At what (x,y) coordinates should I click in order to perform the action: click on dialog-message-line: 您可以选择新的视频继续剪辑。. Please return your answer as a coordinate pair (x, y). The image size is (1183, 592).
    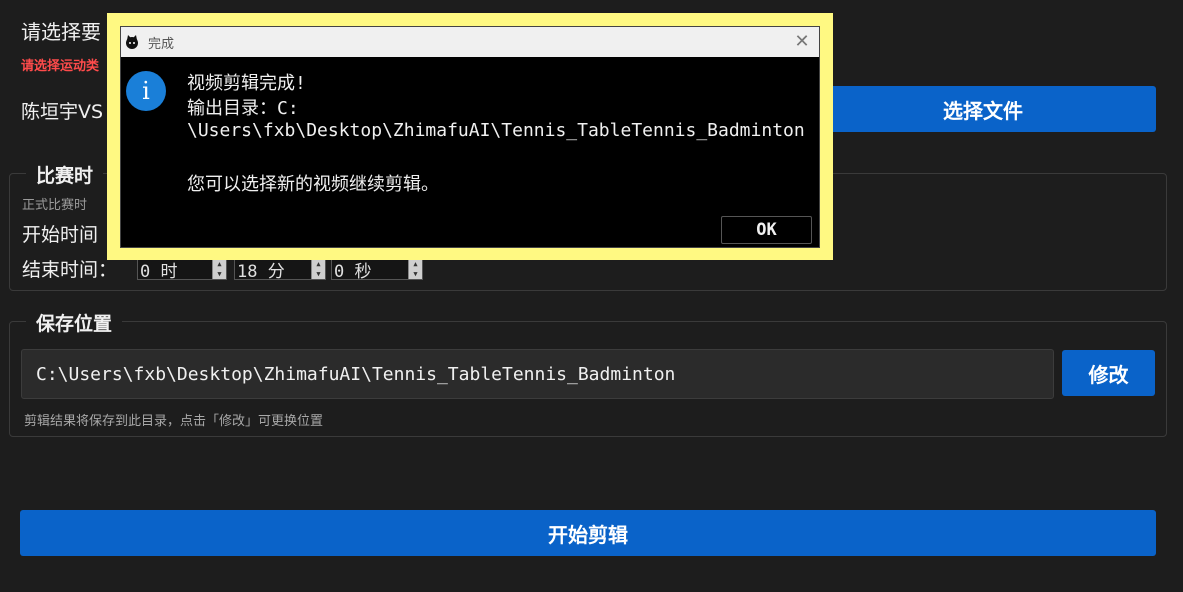
    Looking at the image, I should click on (313, 184).